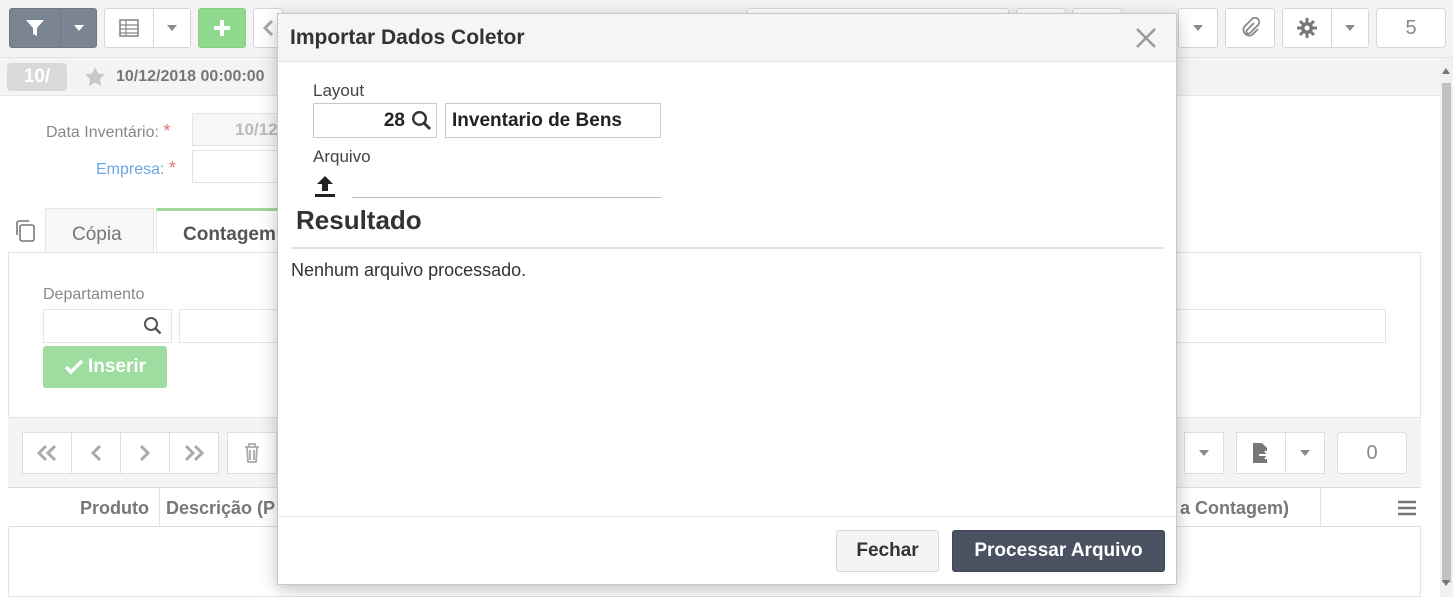 The height and width of the screenshot is (597, 1453). What do you see at coordinates (99, 230) in the screenshot?
I see `tab-copia: Cópia` at bounding box center [99, 230].